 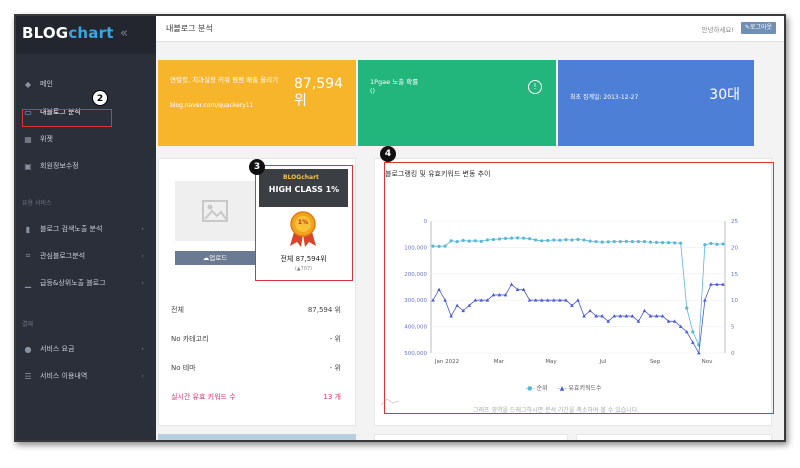 I want to click on badge-class: HIGH CLASS 1%, so click(x=304, y=189).